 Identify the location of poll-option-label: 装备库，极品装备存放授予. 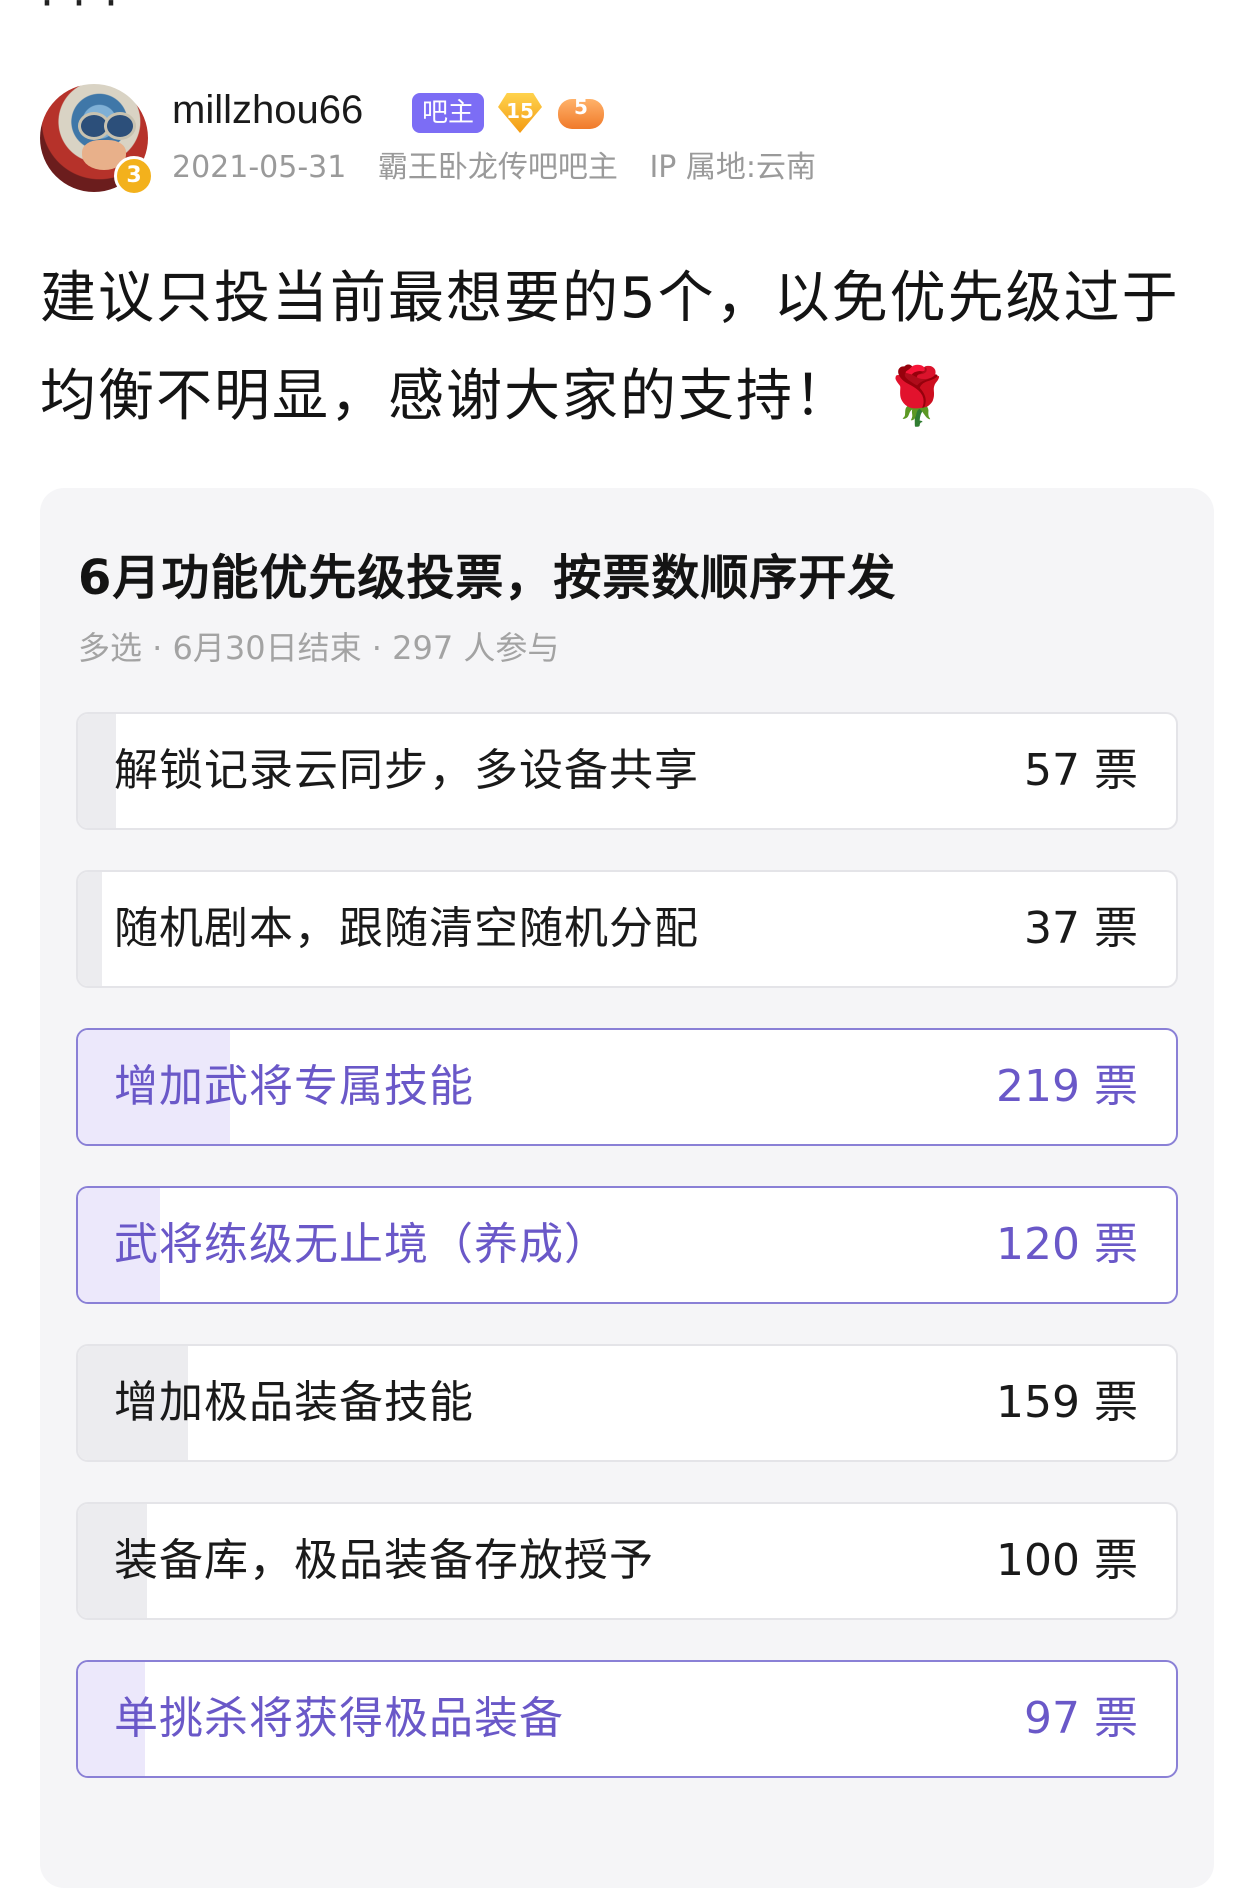
(384, 1560).